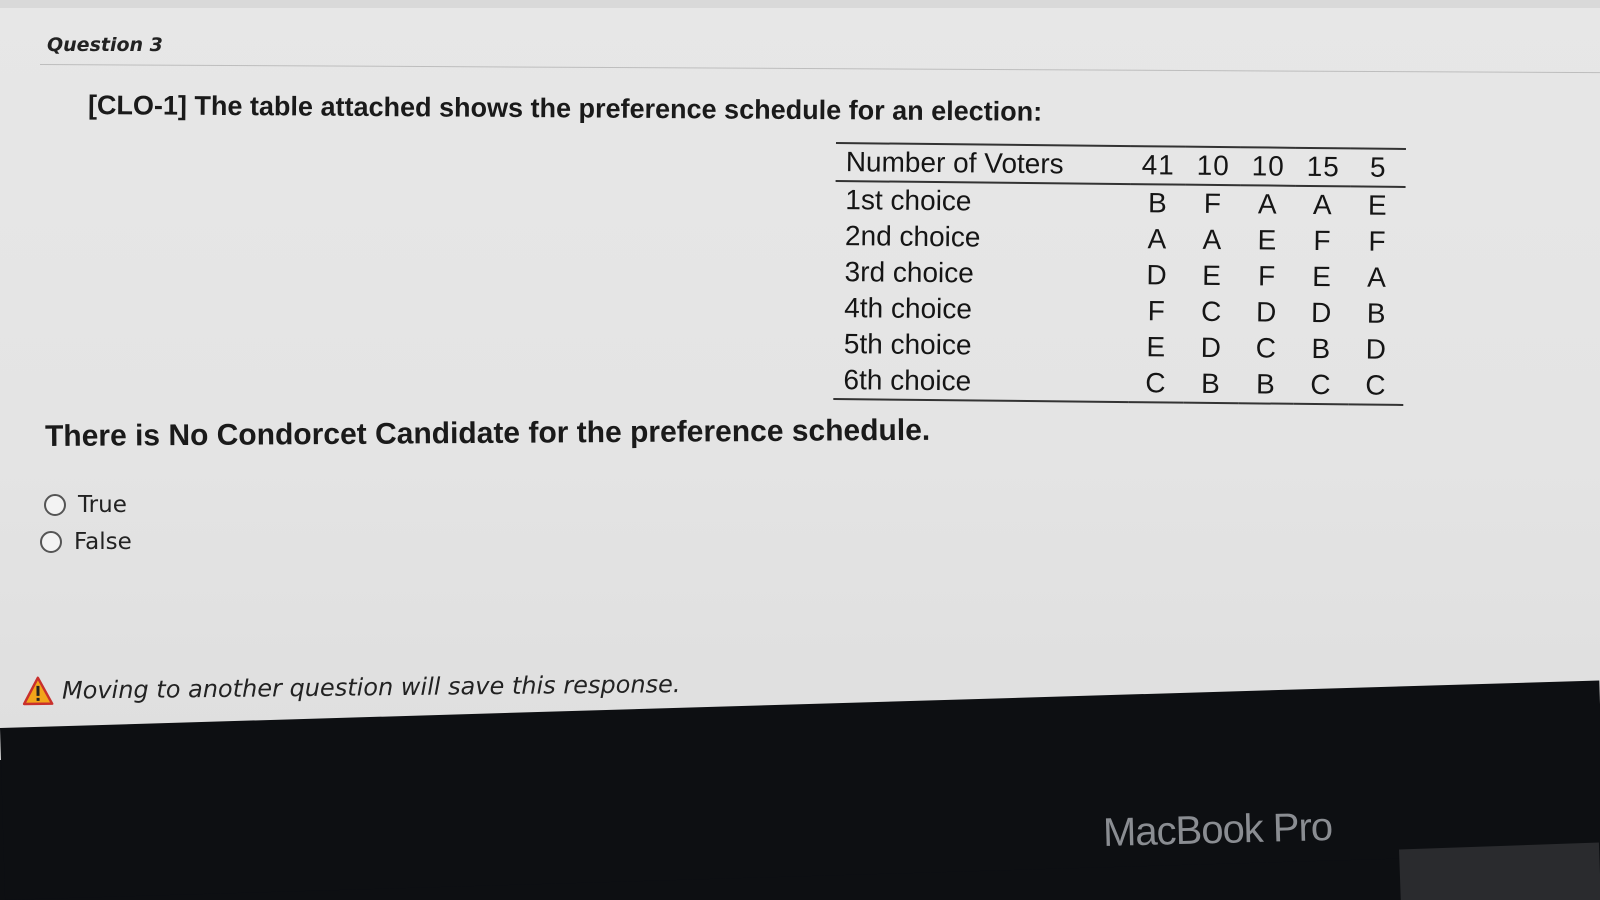  Describe the element at coordinates (1217, 830) in the screenshot. I see `device-label: MacBook Pro` at that location.